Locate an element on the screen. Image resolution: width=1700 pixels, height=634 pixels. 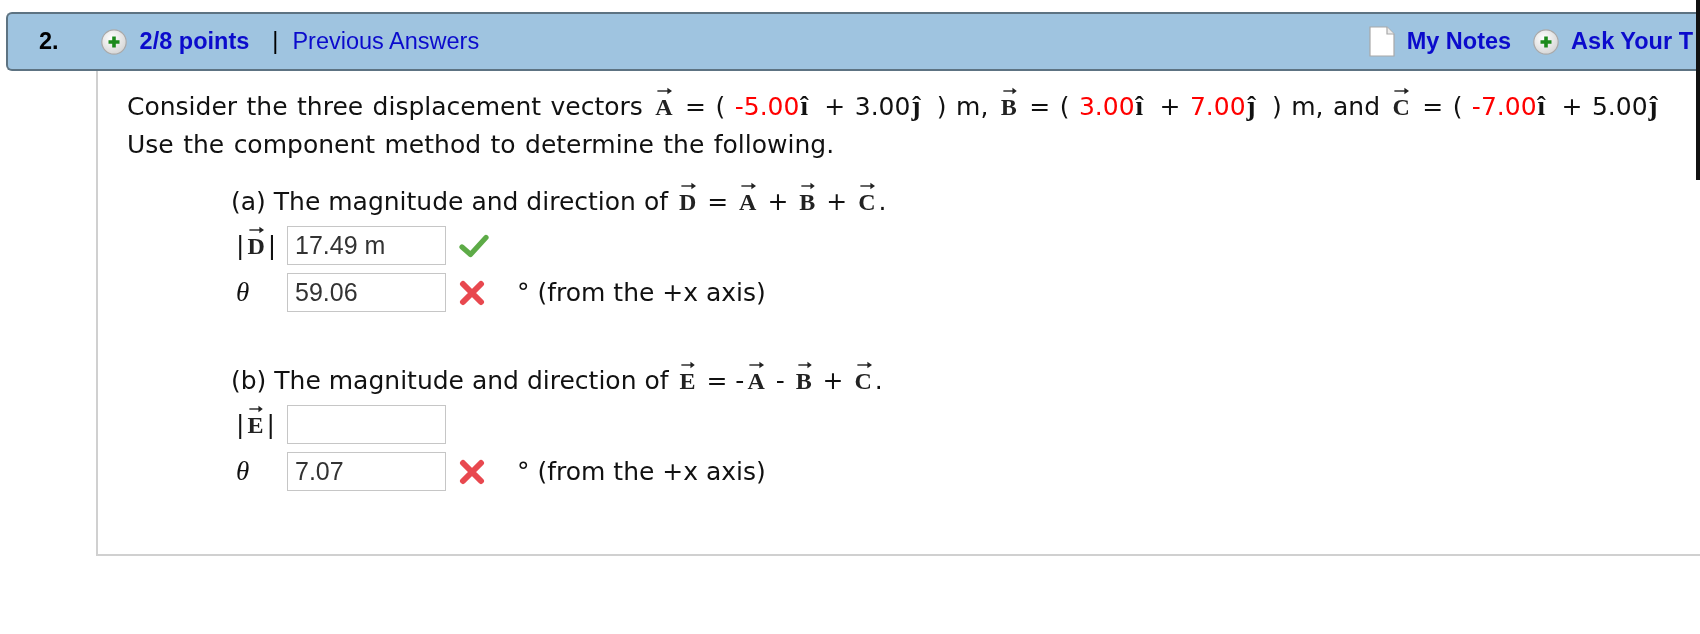
question-text: ) m, is located at coordinates (962, 106).